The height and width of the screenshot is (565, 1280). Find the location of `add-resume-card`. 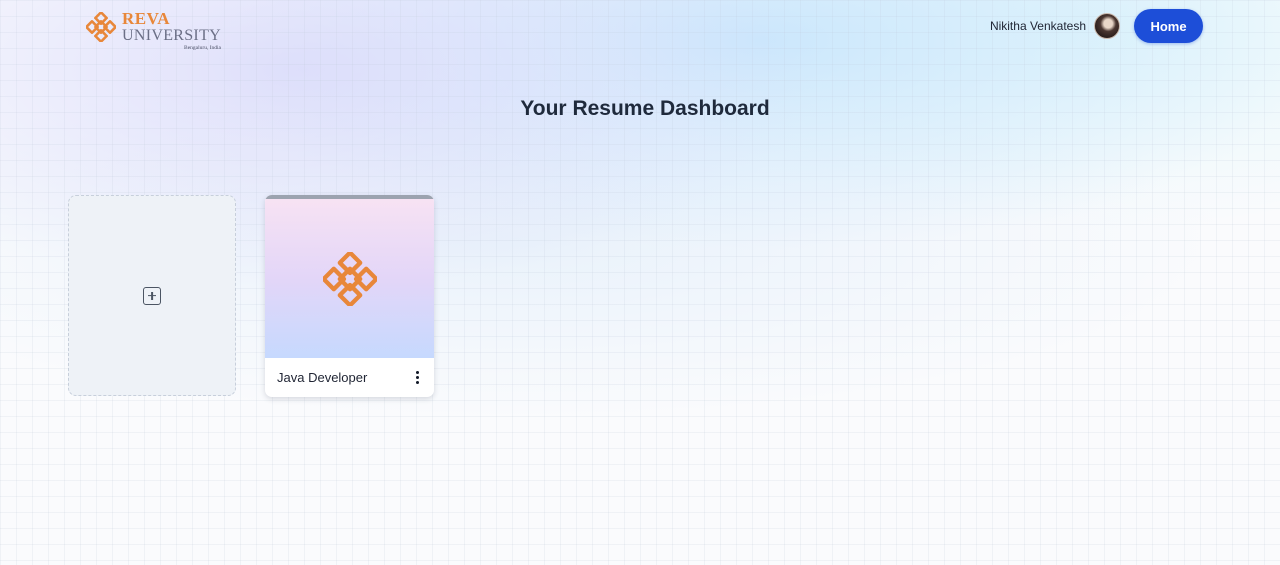

add-resume-card is located at coordinates (152, 295).